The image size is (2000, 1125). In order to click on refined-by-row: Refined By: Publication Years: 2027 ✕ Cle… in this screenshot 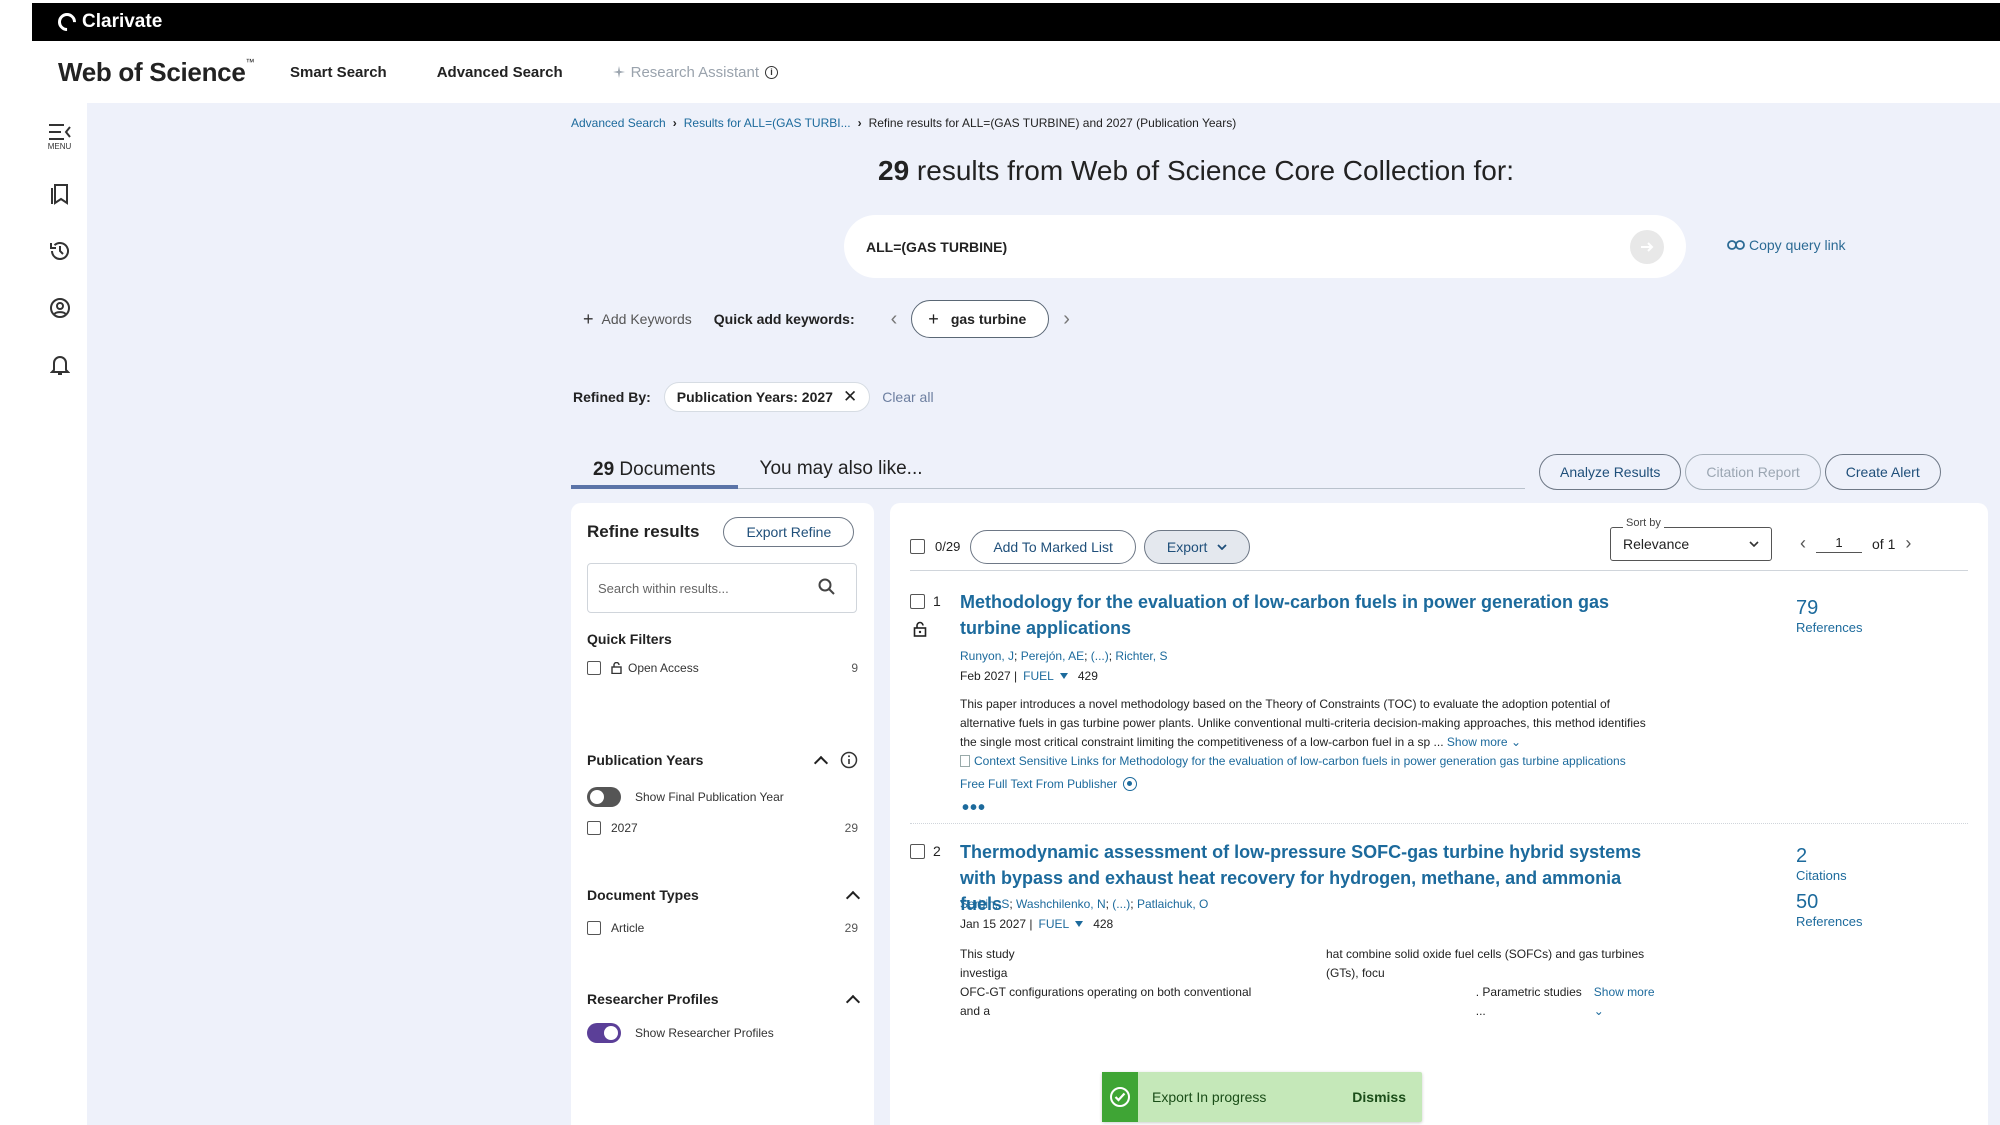, I will do `click(753, 397)`.